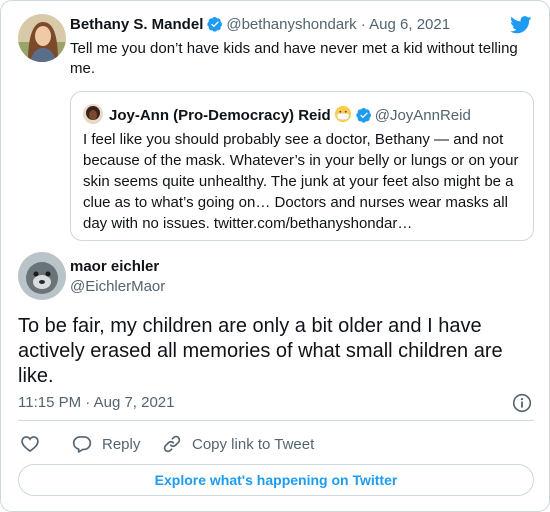 Image resolution: width=550 pixels, height=512 pixels. What do you see at coordinates (93, 114) in the screenshot?
I see `joyann-avatar` at bounding box center [93, 114].